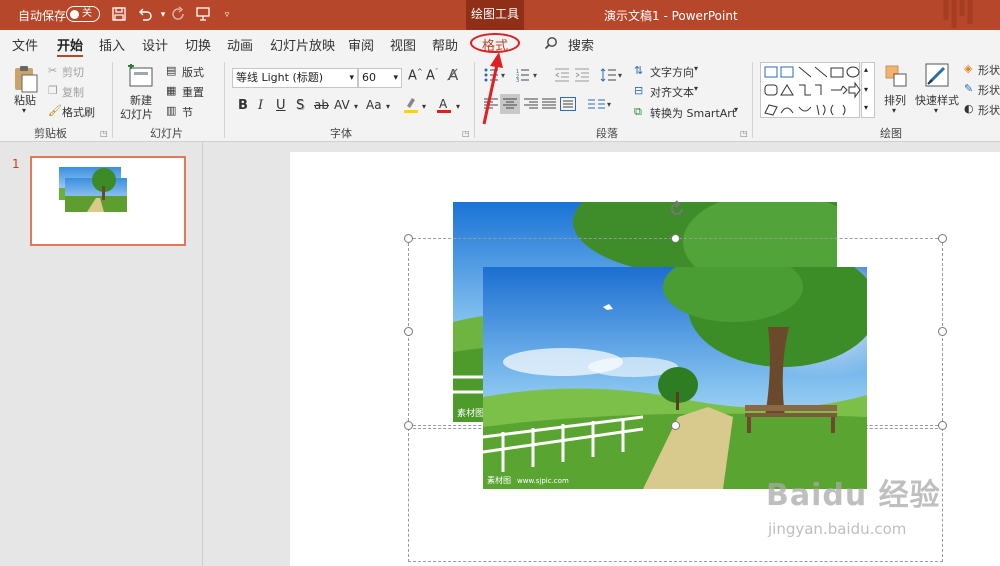 This screenshot has width=1000, height=566. Describe the element at coordinates (53, 90) in the screenshot. I see `copy-icon: ❐` at that location.